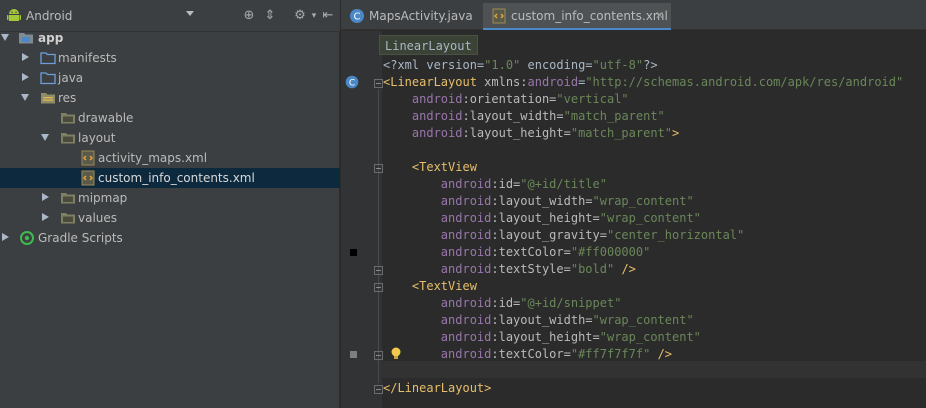 The width and height of the screenshot is (926, 408). I want to click on tree-item-res: res, so click(170, 98).